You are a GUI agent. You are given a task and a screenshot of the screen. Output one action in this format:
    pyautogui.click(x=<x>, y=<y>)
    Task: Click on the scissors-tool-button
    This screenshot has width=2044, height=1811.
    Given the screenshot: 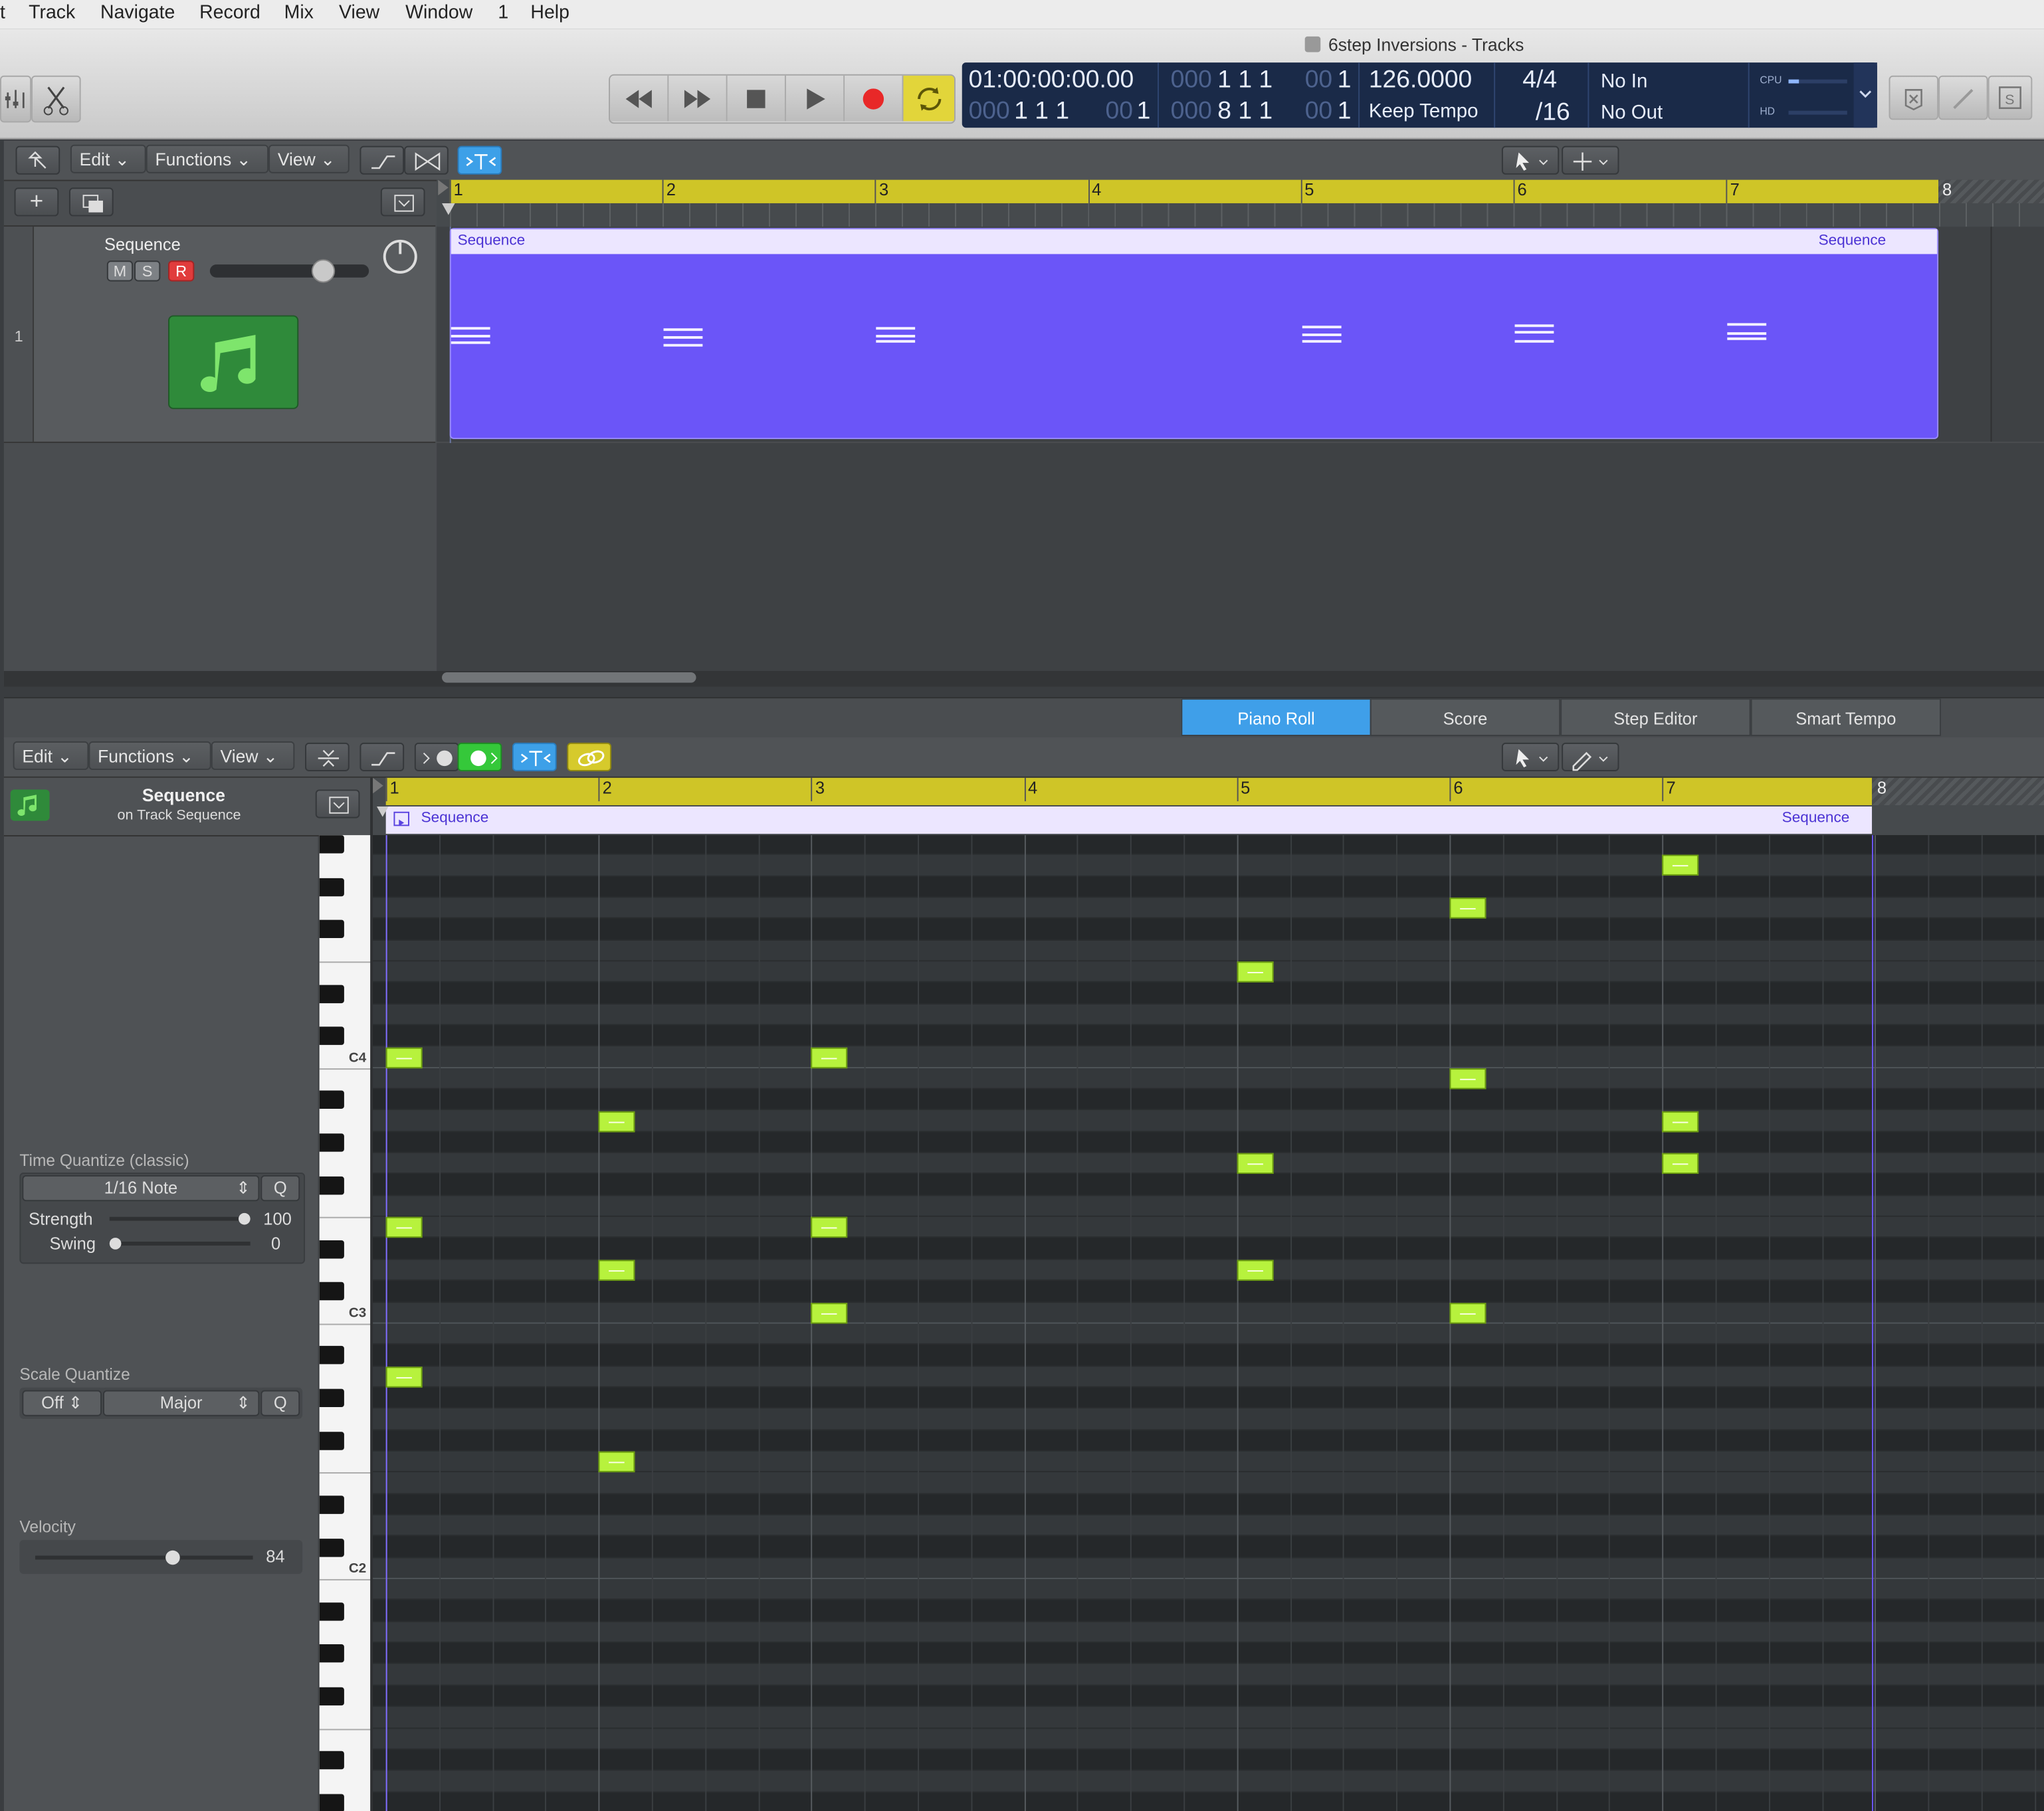 What is the action you would take?
    pyautogui.click(x=56, y=99)
    